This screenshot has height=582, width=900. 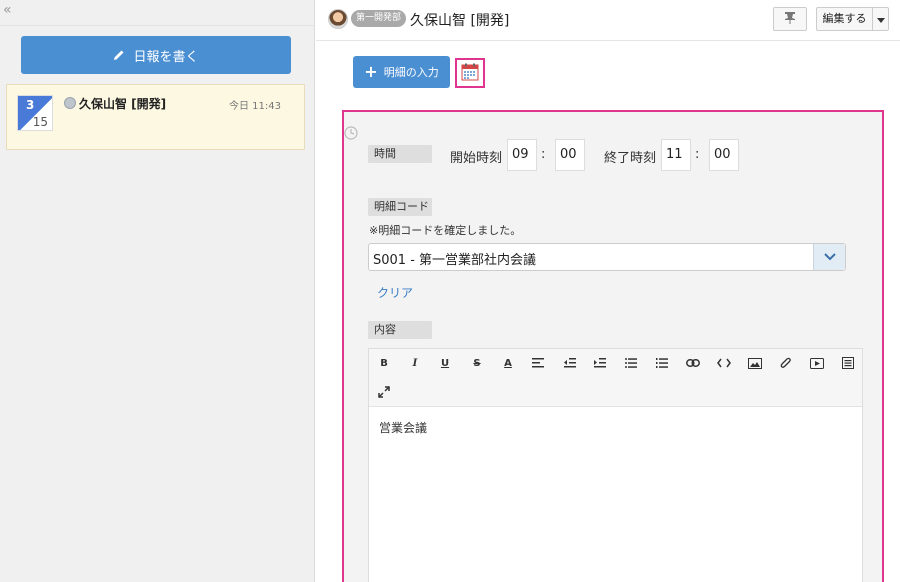 I want to click on outdent-icon, so click(x=570, y=363).